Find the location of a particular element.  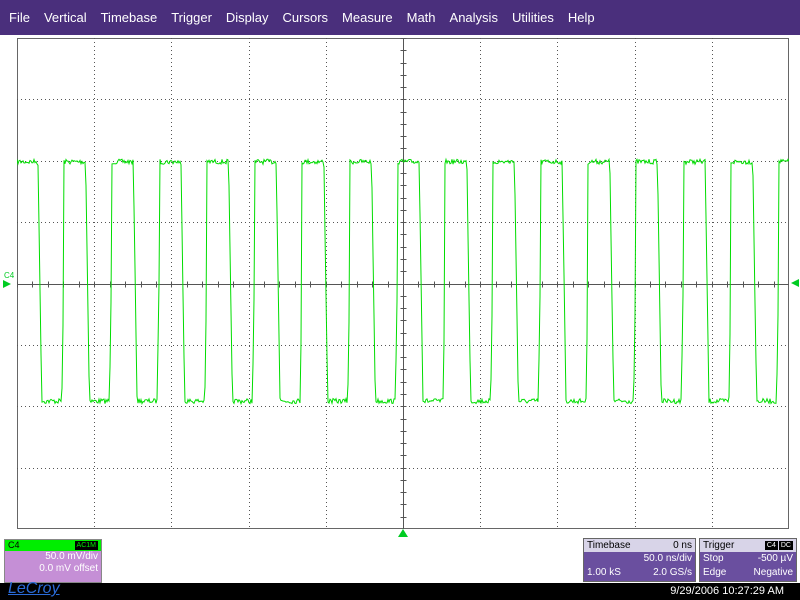

menu-math: Math is located at coordinates (421, 17).